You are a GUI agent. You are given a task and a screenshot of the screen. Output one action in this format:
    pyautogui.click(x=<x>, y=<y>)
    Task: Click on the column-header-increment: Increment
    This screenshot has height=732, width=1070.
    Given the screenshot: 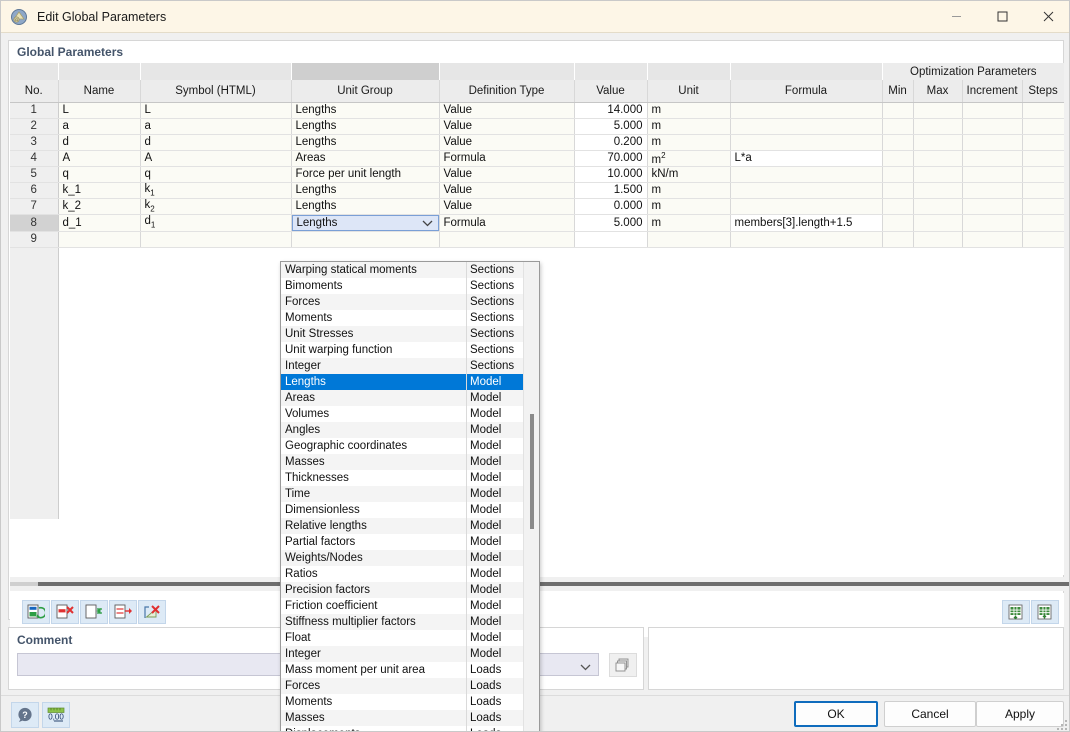 What is the action you would take?
    pyautogui.click(x=992, y=91)
    